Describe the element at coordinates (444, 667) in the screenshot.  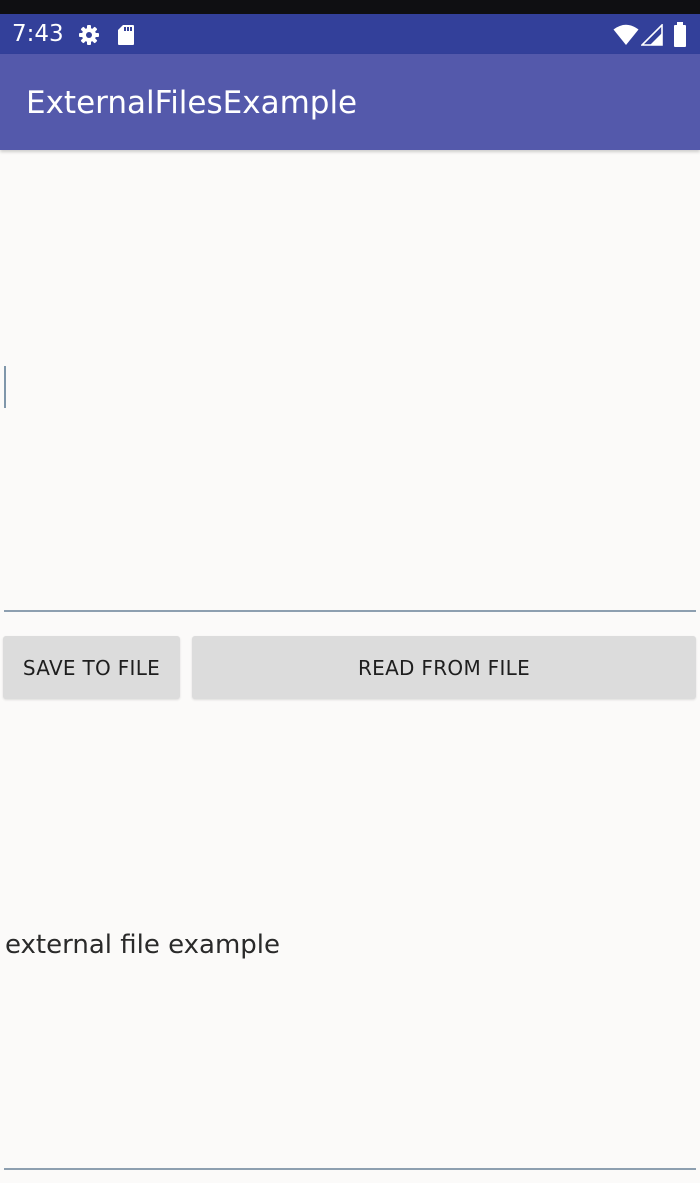
I see `read-from-file-button: READ FROM FILE` at that location.